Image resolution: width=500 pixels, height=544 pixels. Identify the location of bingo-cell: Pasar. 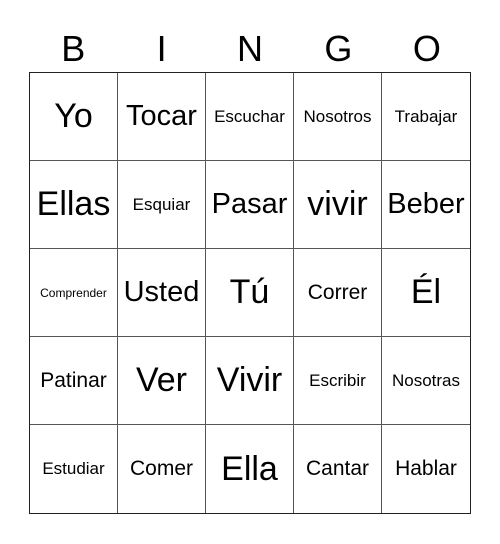
(250, 205).